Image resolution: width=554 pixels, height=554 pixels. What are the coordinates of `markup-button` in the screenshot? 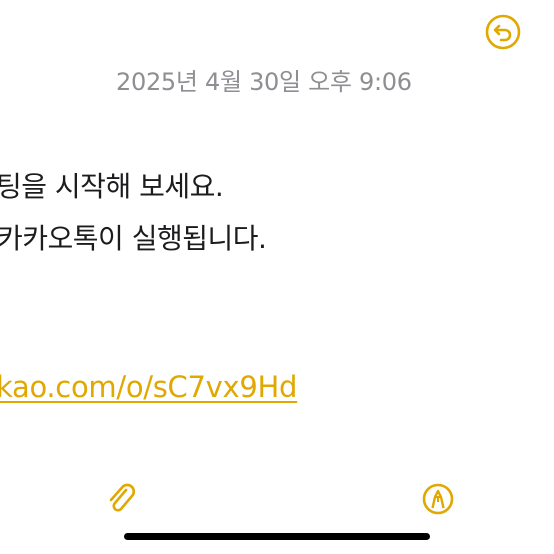 It's located at (438, 499).